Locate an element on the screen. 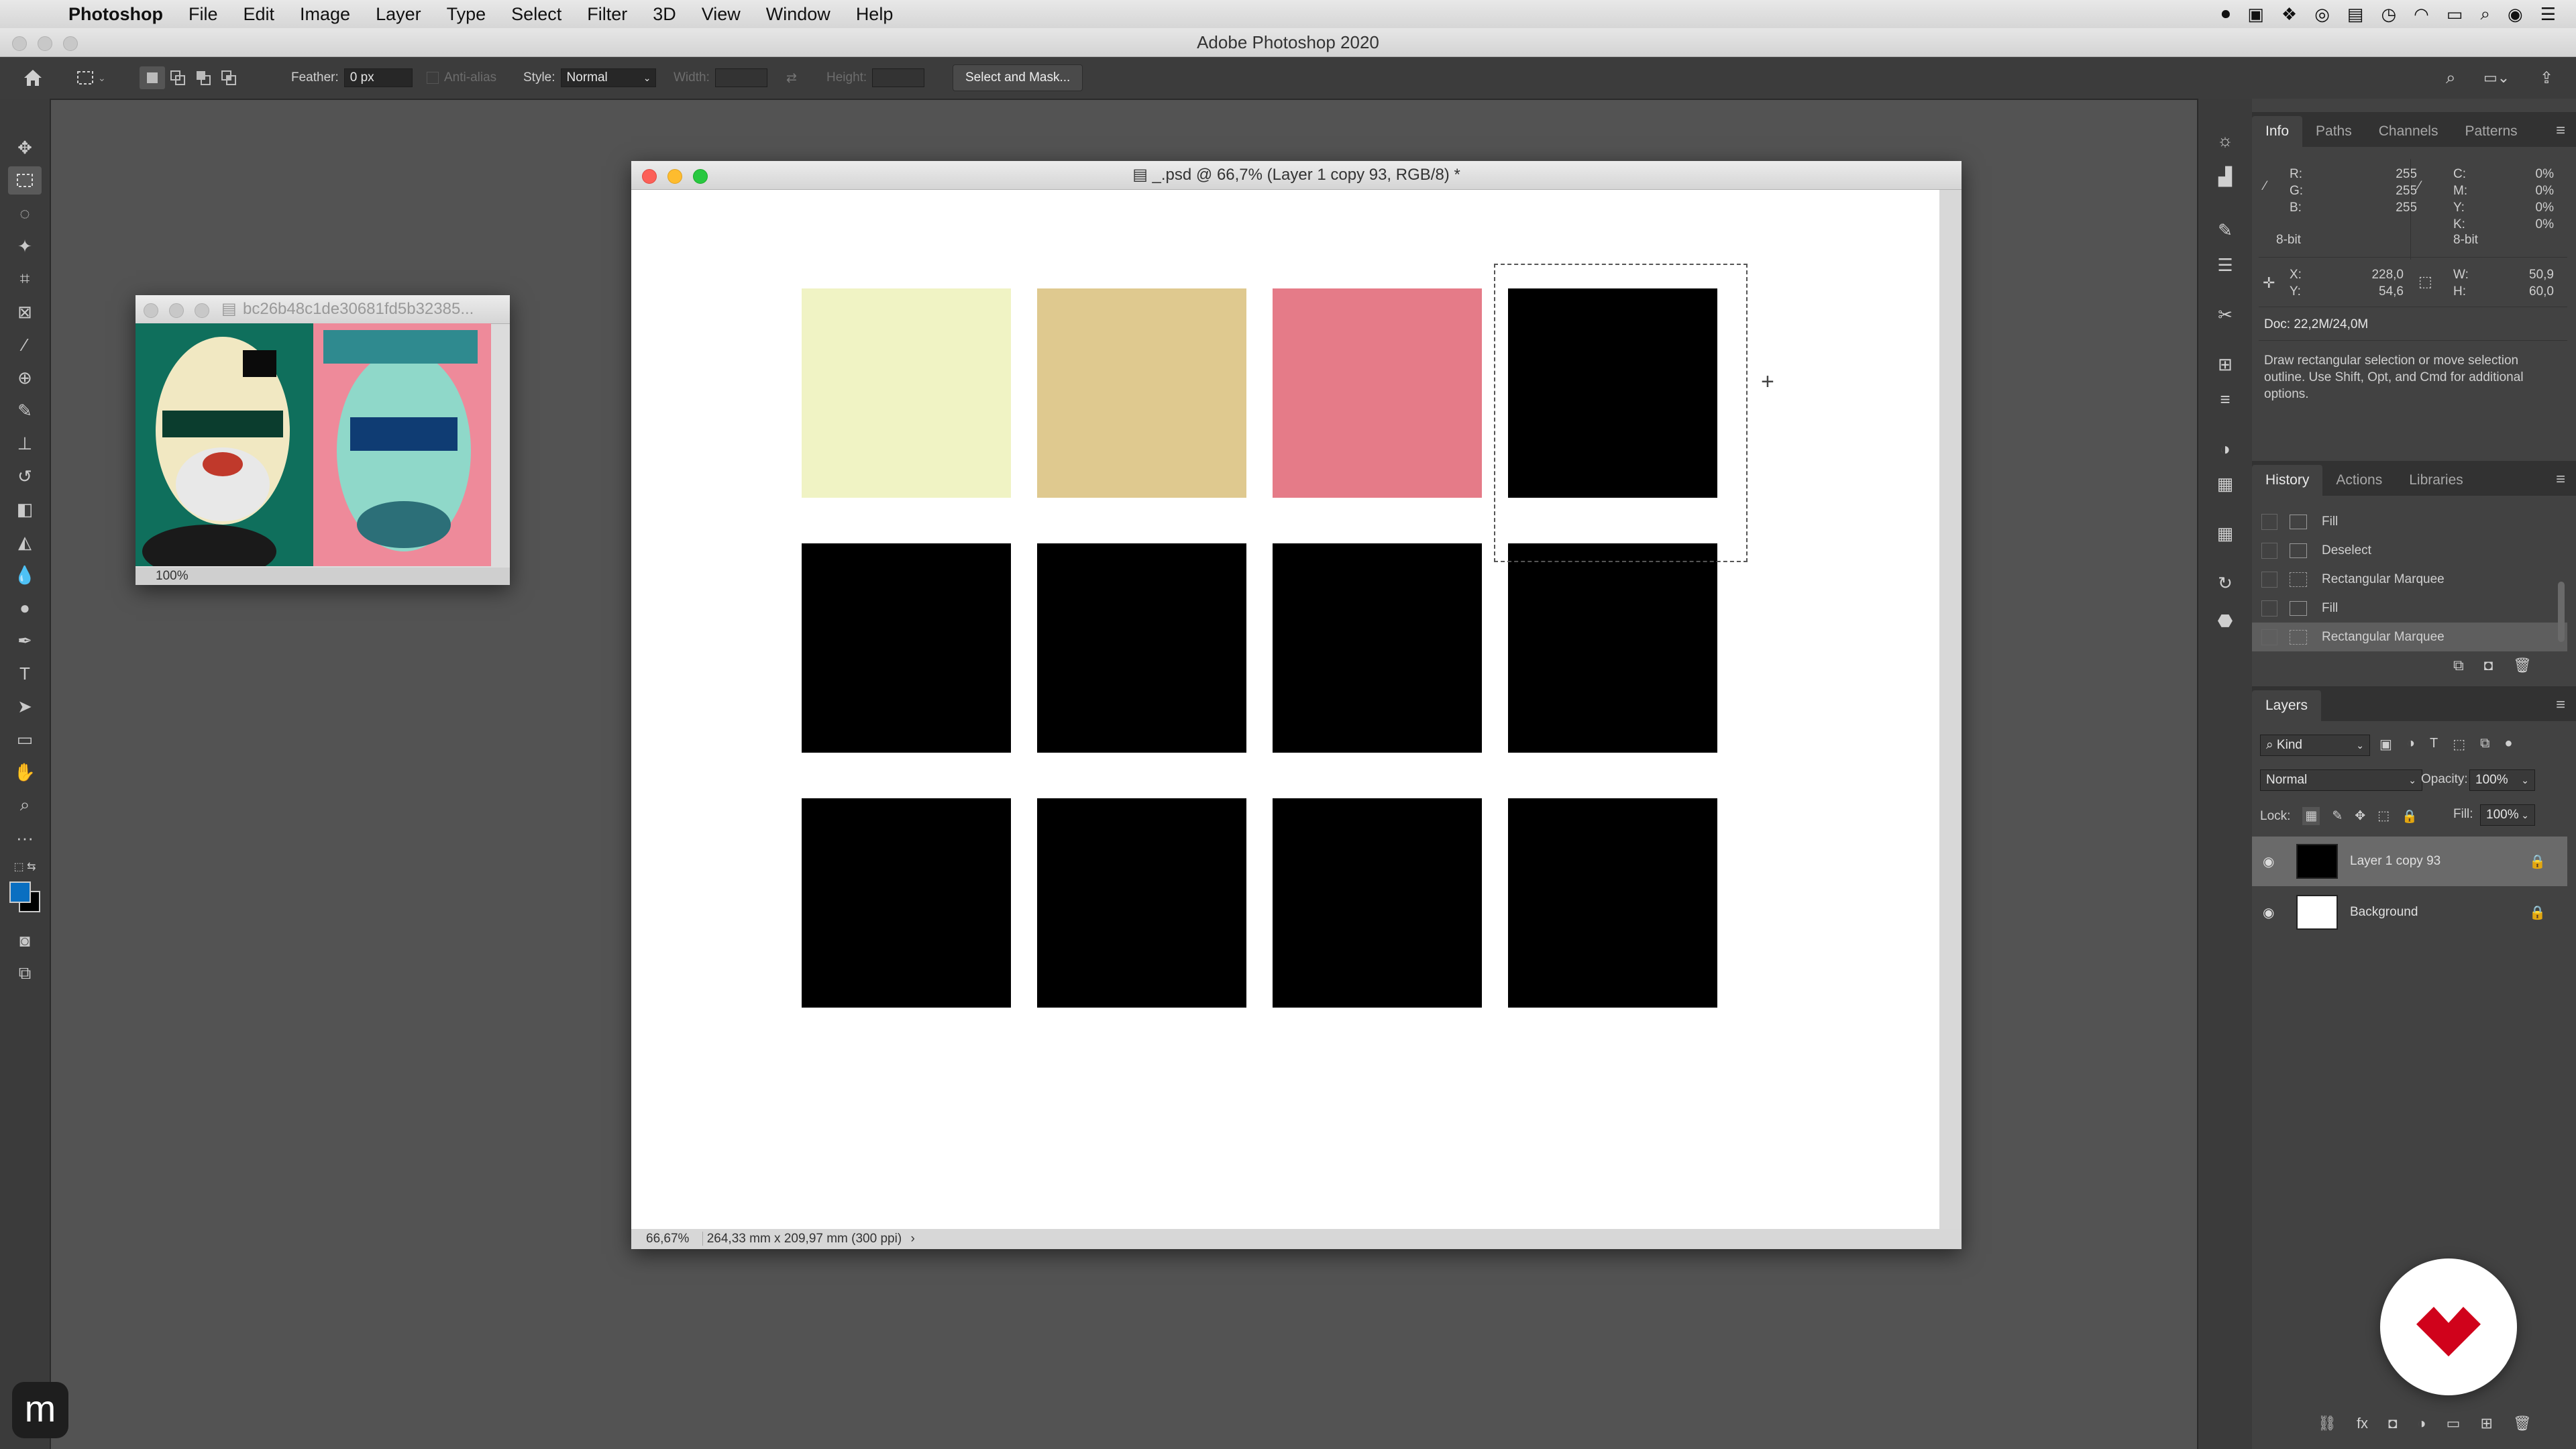 This screenshot has height=1449, width=2576. layer-row-selected: ◉ Layer 1 copy 93 🔒 is located at coordinates (2409, 861).